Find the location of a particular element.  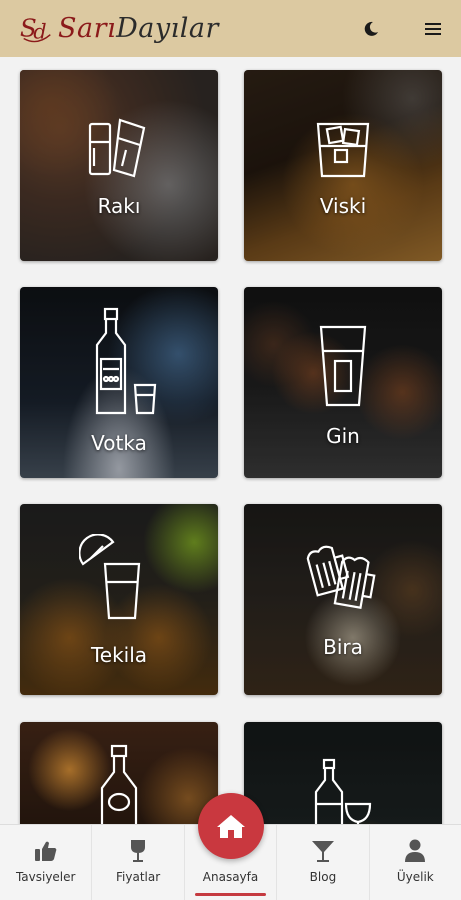

brand-name: SarıDayılar is located at coordinates (138, 28).